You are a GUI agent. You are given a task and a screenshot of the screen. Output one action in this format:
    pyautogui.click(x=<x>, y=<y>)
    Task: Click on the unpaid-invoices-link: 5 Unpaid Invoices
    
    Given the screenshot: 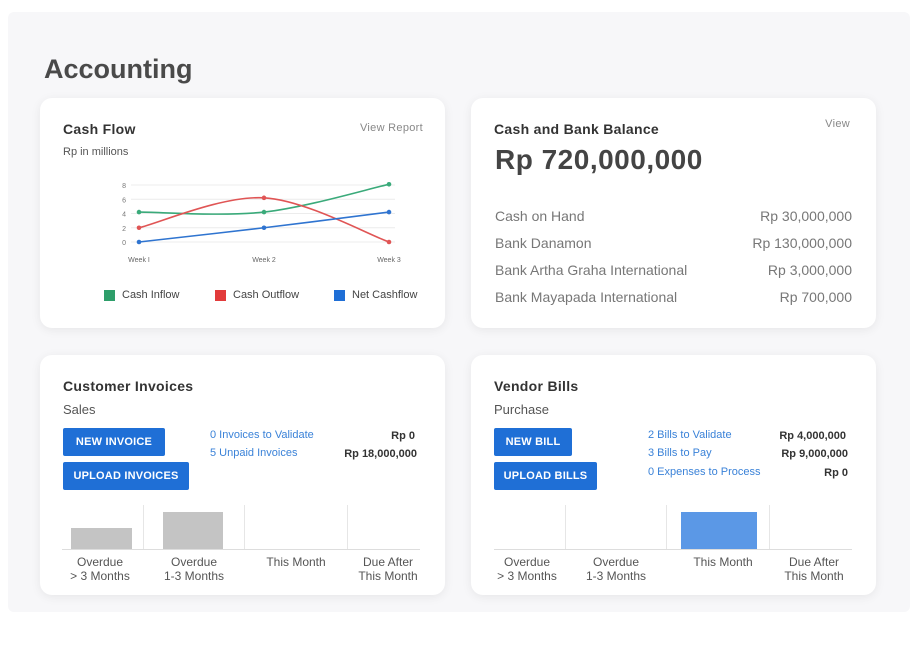 What is the action you would take?
    pyautogui.click(x=253, y=453)
    